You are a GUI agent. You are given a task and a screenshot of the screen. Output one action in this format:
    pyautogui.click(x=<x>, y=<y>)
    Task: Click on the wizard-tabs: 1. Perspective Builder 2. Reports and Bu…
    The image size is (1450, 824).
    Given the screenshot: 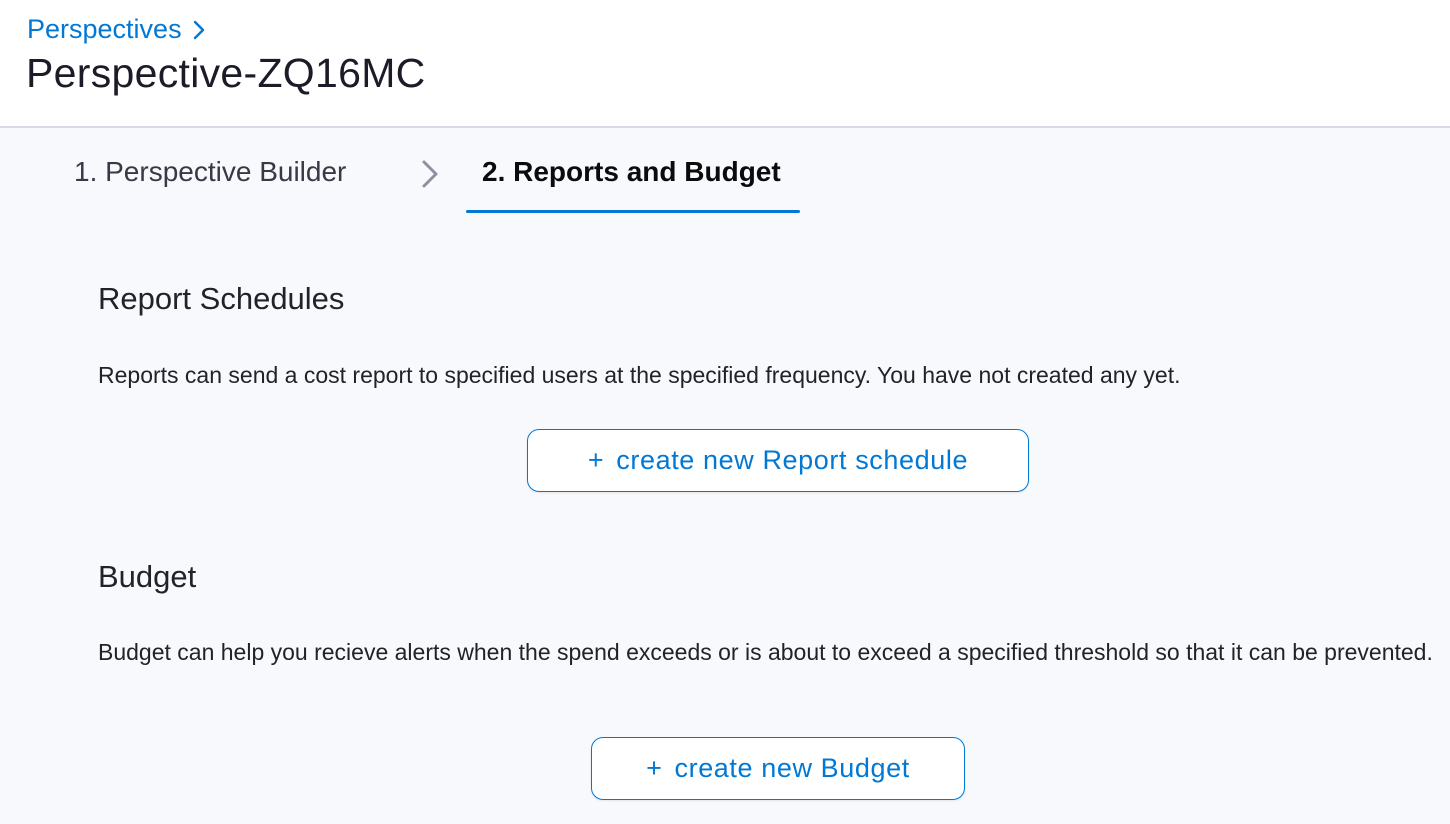 What is the action you would take?
    pyautogui.click(x=725, y=172)
    